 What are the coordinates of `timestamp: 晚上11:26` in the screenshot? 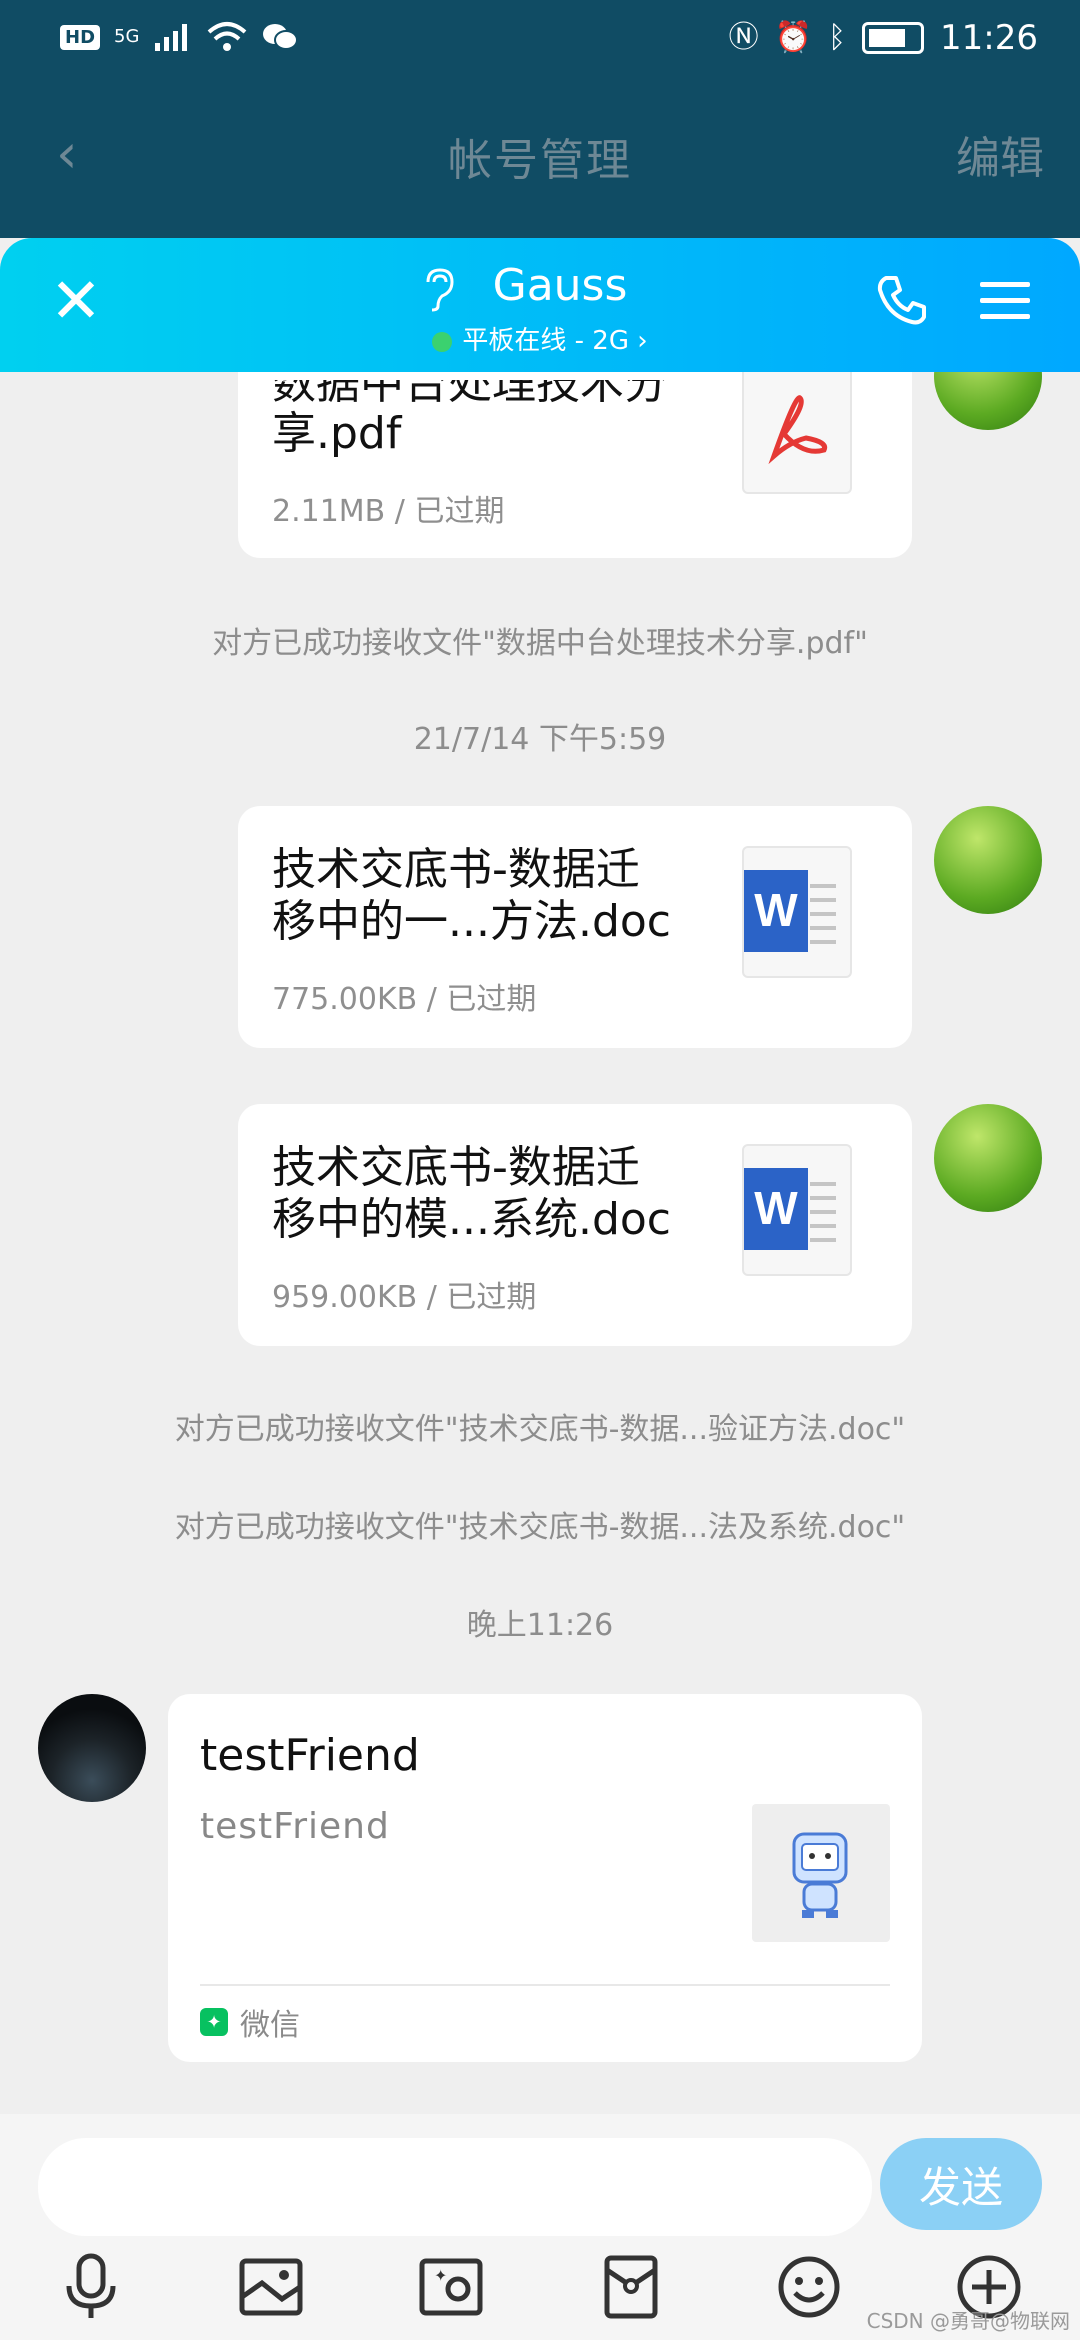 It's located at (540, 1625).